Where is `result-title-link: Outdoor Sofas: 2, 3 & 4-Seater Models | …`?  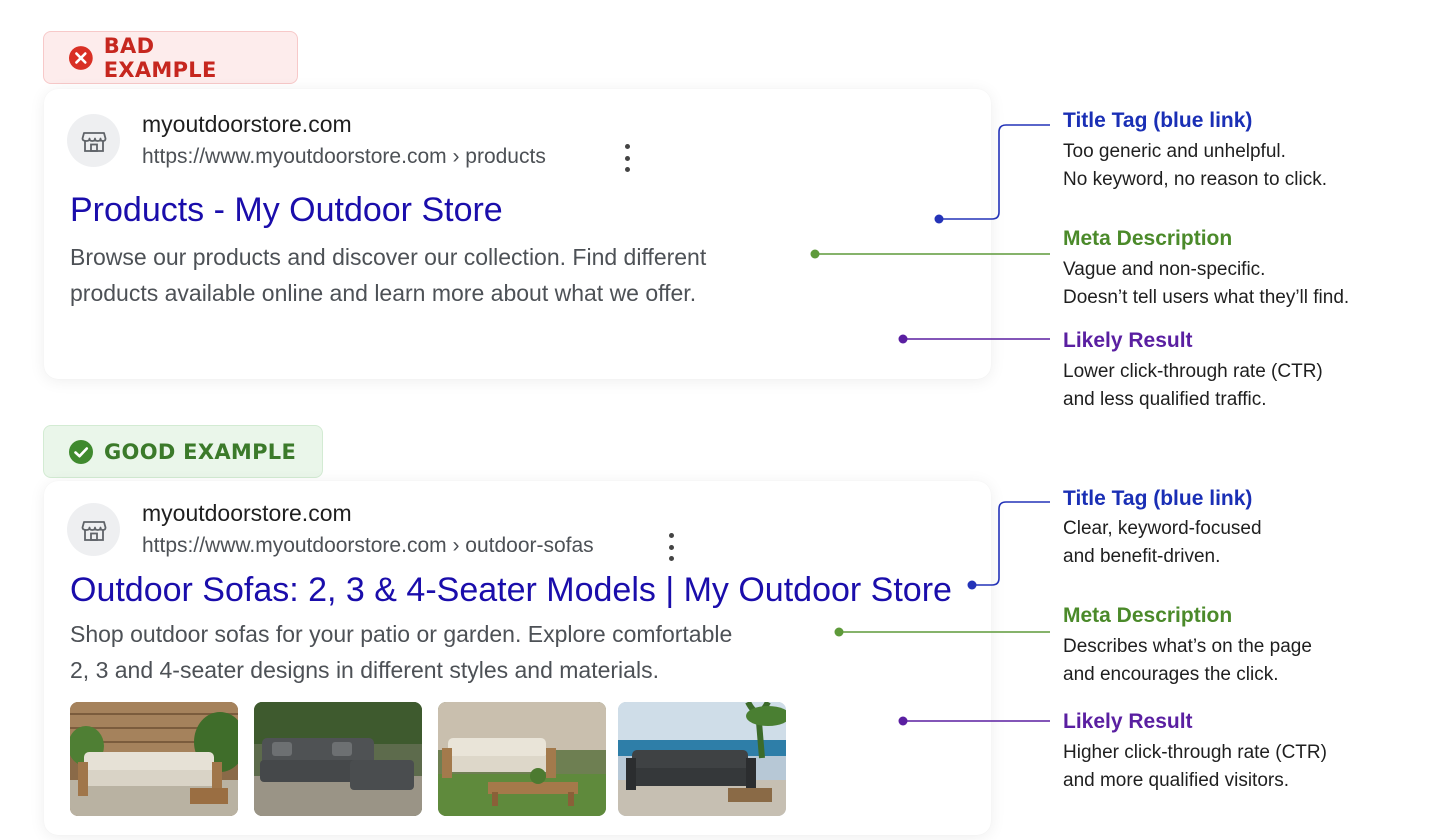
result-title-link: Outdoor Sofas: 2, 3 & 4-Seater Models | … is located at coordinates (511, 590).